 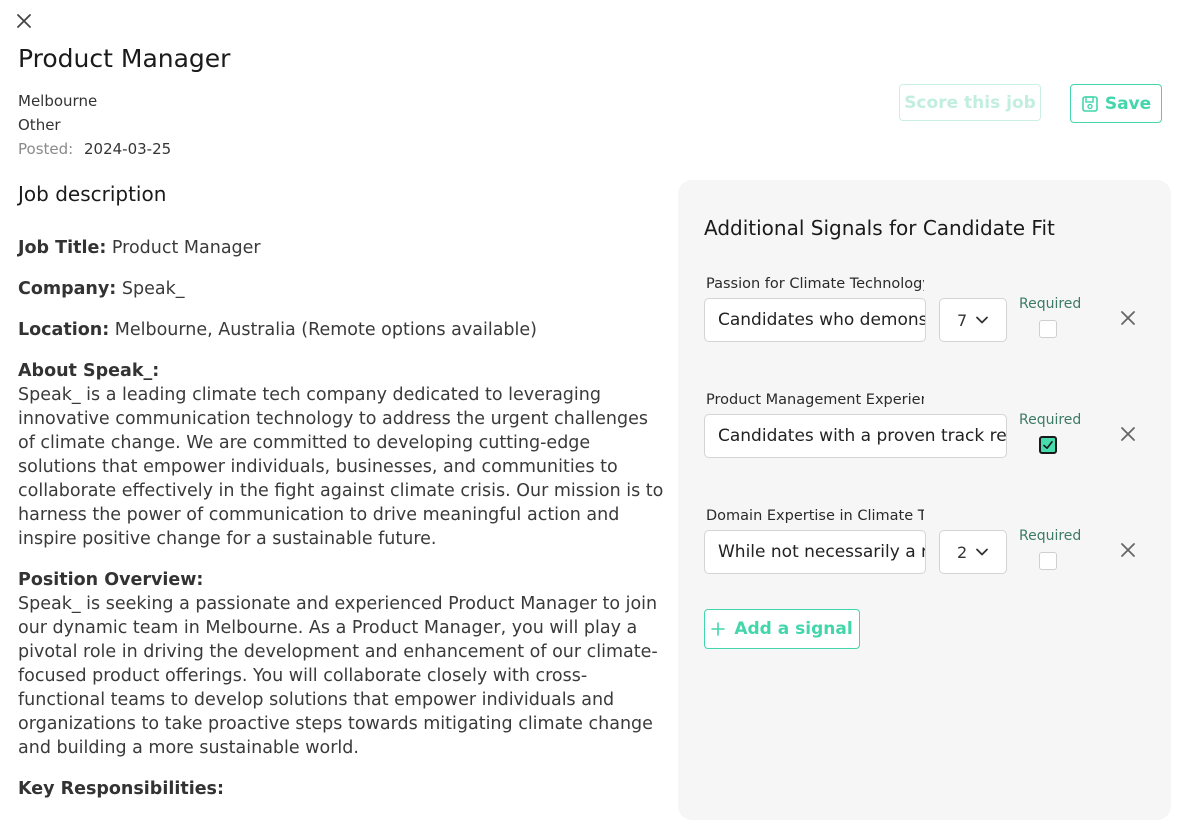 What do you see at coordinates (46, 149) in the screenshot?
I see `posted-label: Posted:` at bounding box center [46, 149].